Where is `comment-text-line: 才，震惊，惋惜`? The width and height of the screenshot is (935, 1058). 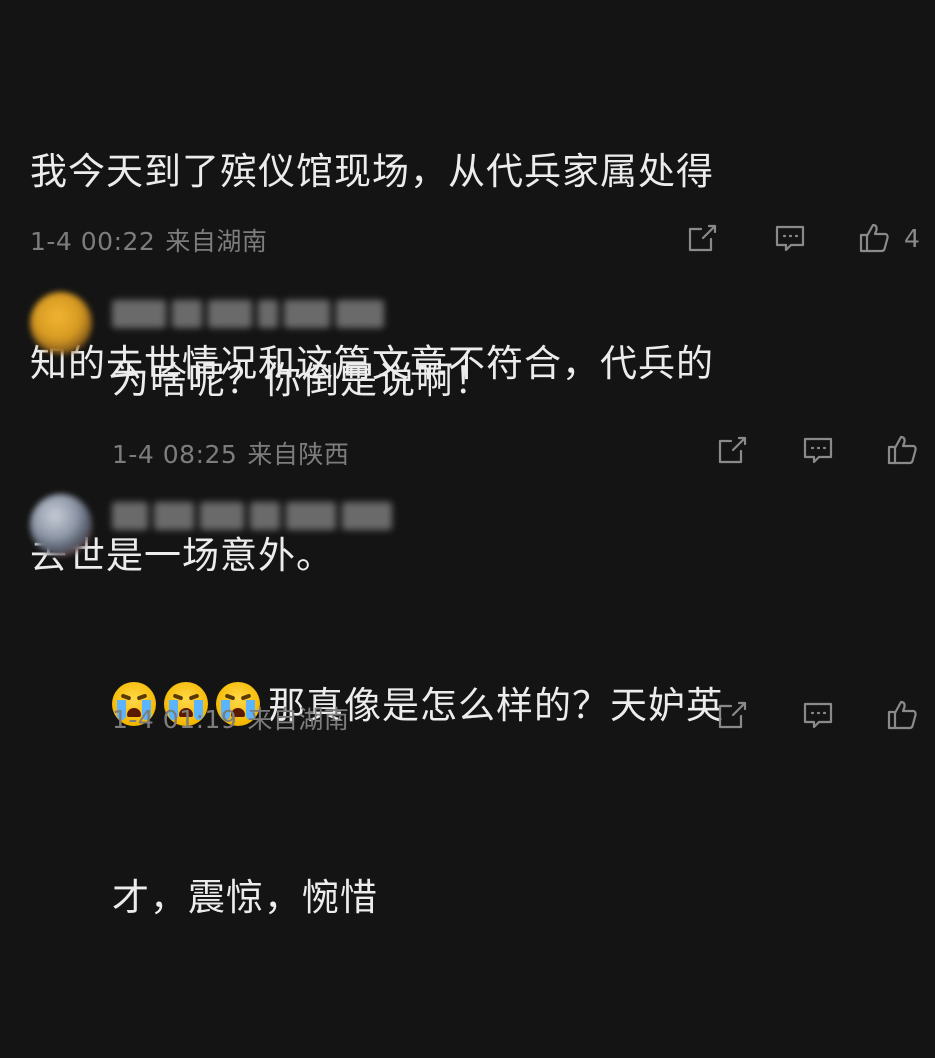
comment-text-line: 才，震惊，惋惜 is located at coordinates (245, 897).